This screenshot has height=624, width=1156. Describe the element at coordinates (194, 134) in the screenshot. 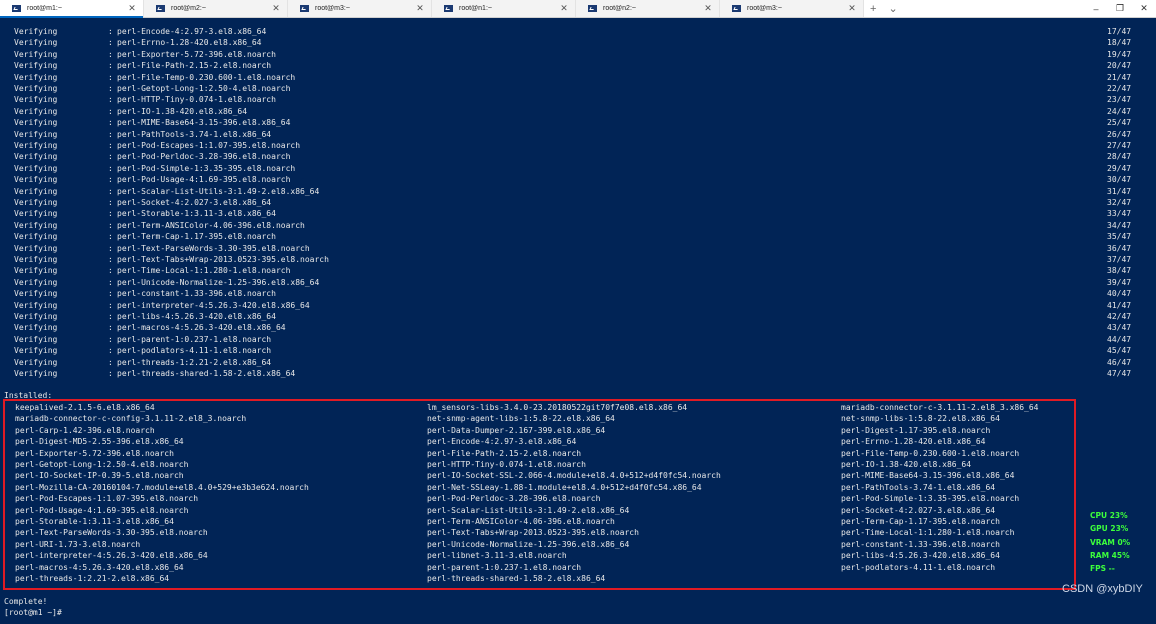

I see `package-name: perl-PathTools-3.74-1.el8.x86_64` at that location.